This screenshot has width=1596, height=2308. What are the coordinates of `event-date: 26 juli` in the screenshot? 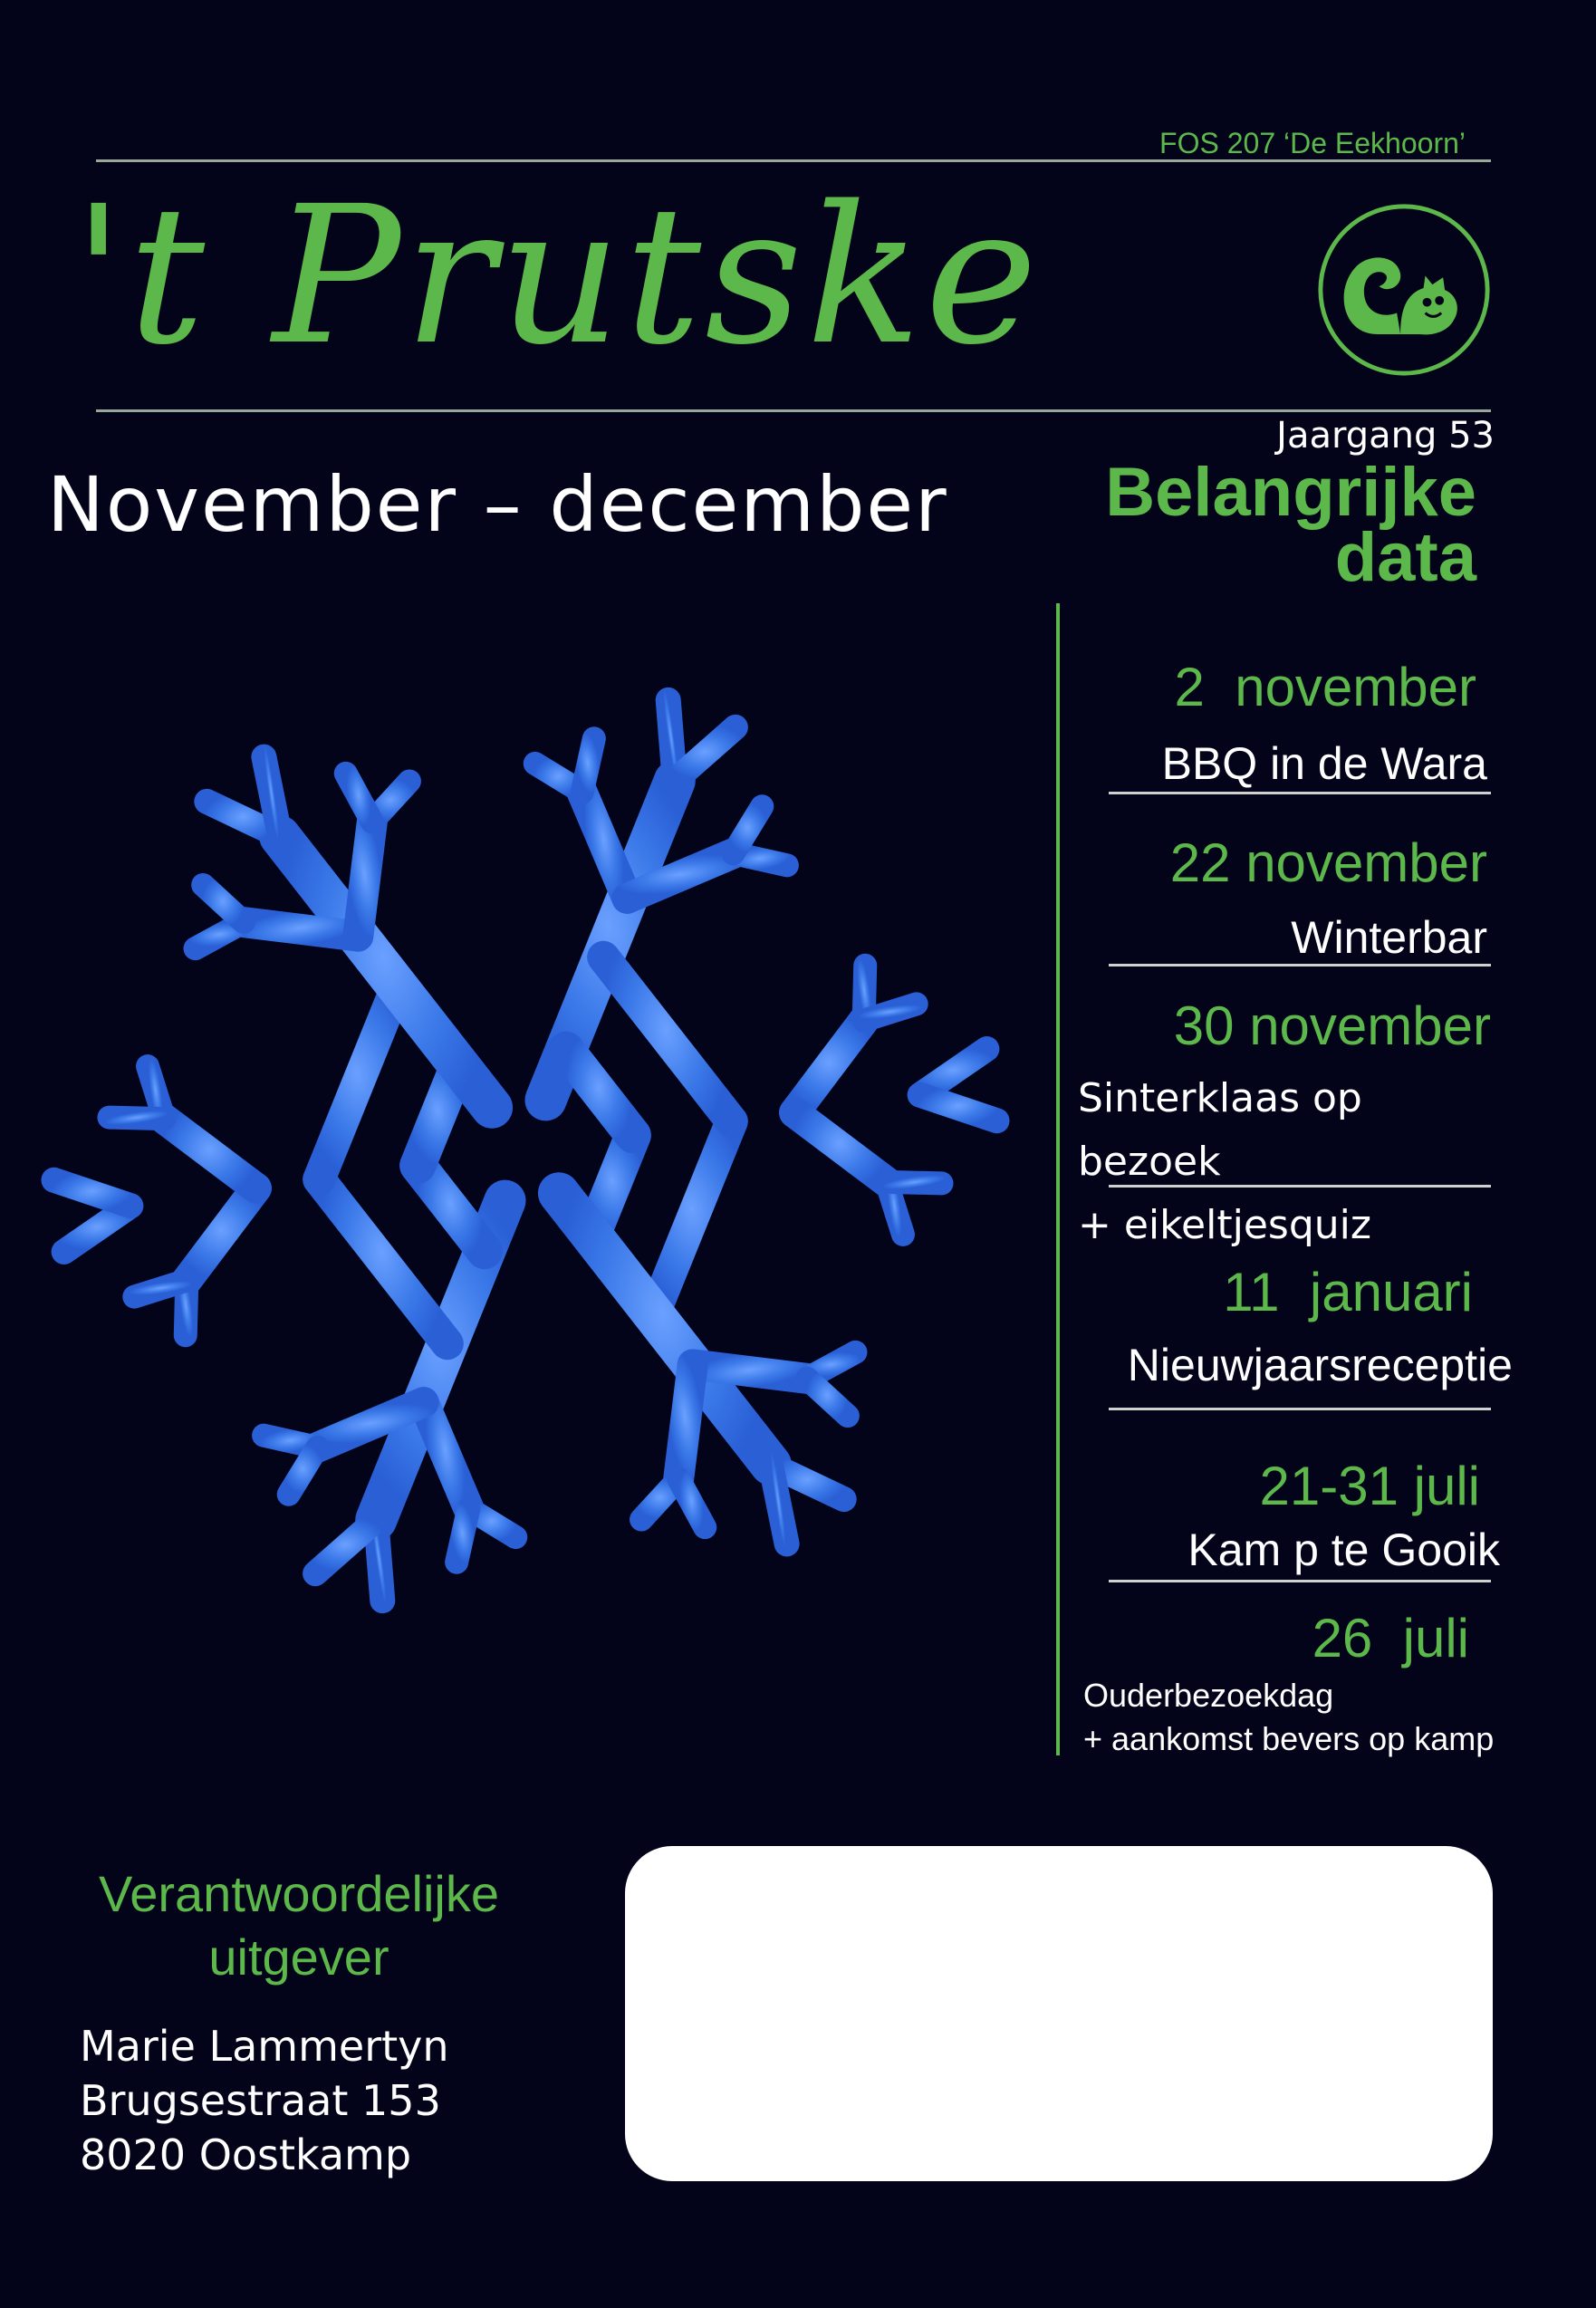 It's located at (1390, 1638).